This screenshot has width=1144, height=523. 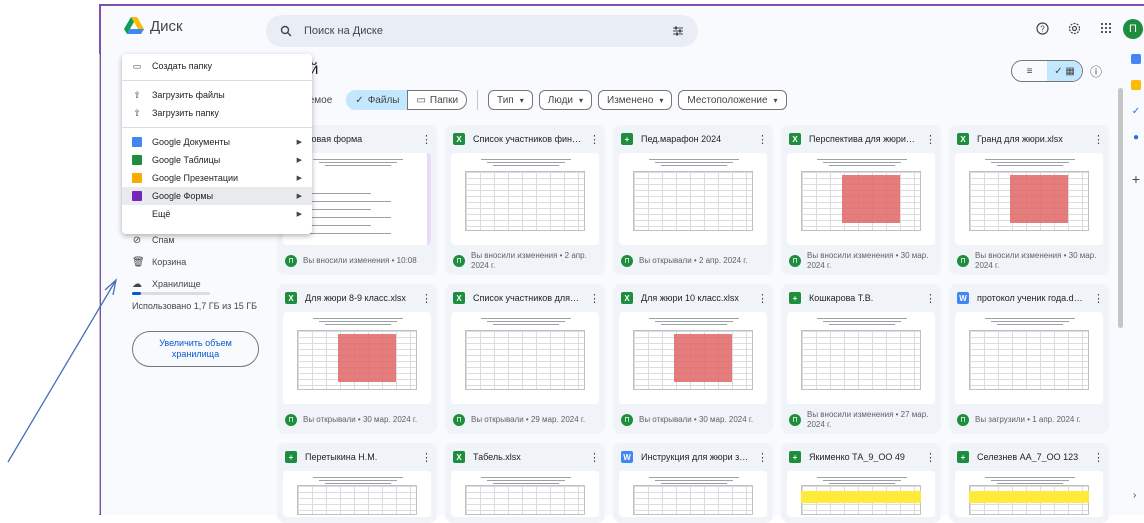 What do you see at coordinates (1136, 179) in the screenshot?
I see `add-addon-icon: +` at bounding box center [1136, 179].